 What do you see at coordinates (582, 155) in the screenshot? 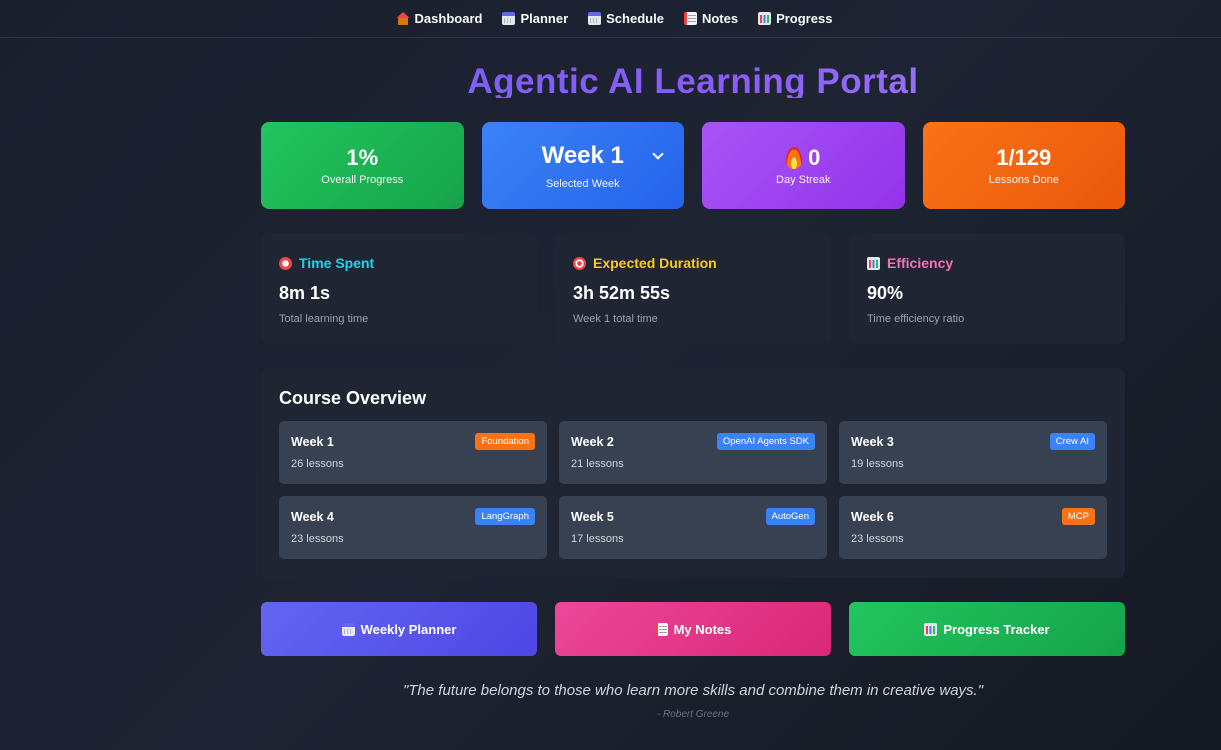
I see `selected-week-value: Week 1` at bounding box center [582, 155].